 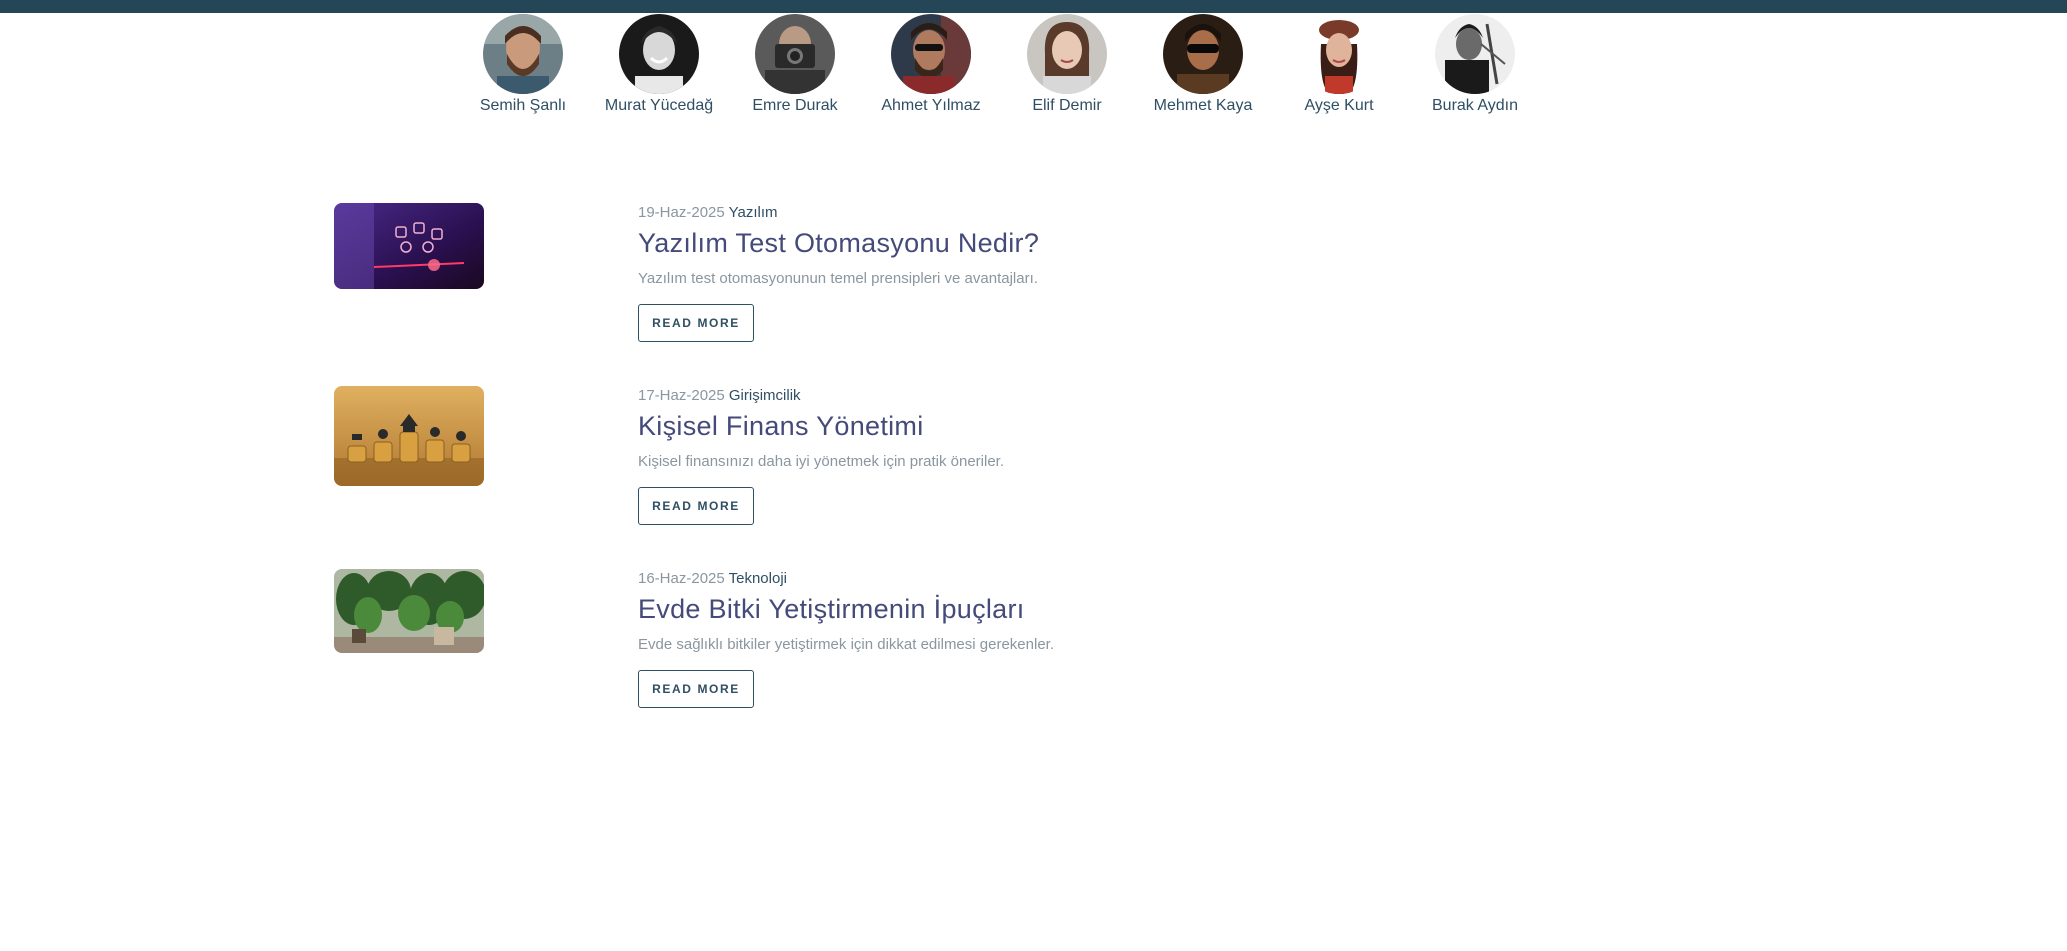 What do you see at coordinates (1203, 106) in the screenshot?
I see `author-name: Mehmet Kaya` at bounding box center [1203, 106].